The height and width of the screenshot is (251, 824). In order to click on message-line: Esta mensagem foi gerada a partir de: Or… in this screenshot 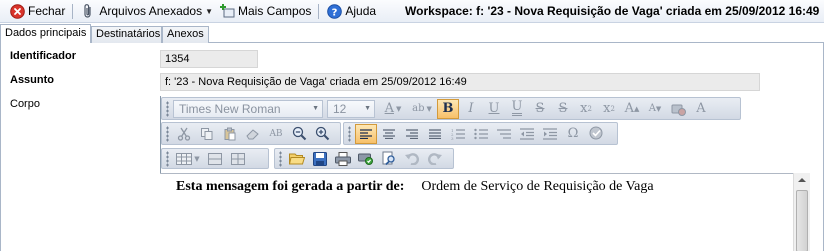, I will do `click(415, 187)`.